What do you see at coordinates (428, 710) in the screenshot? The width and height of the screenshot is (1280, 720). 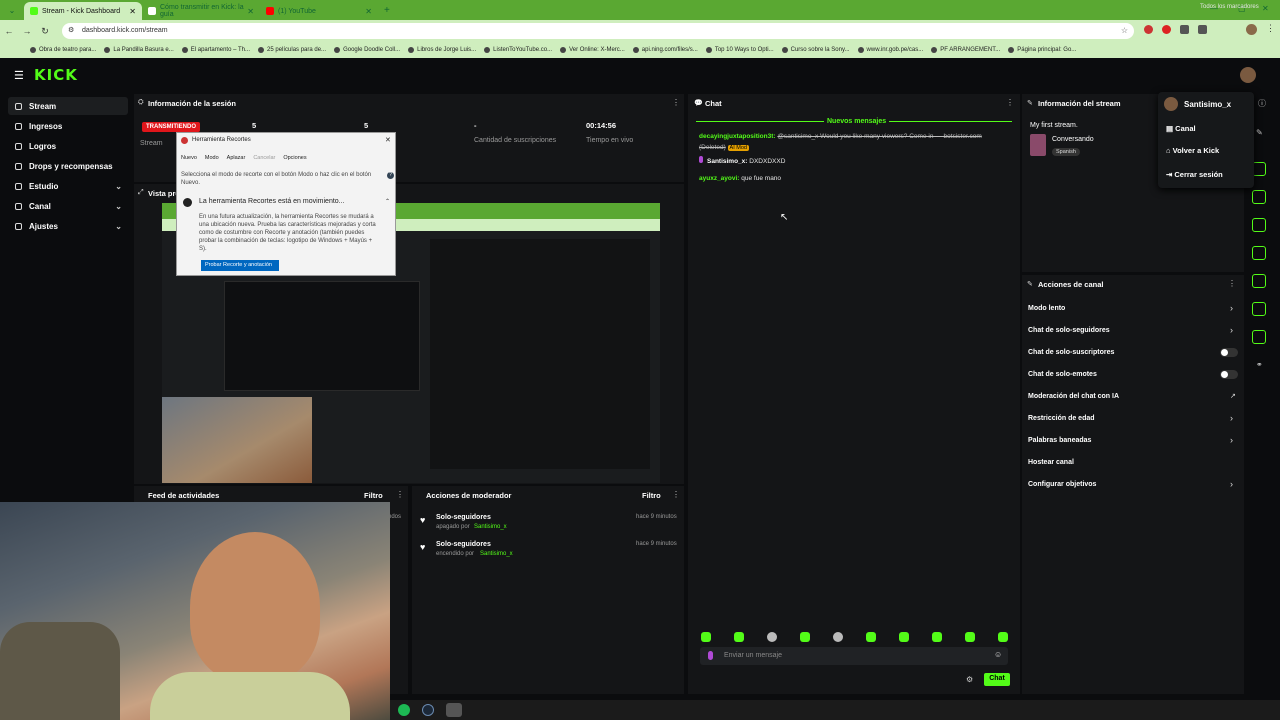 I see `steam-icon` at bounding box center [428, 710].